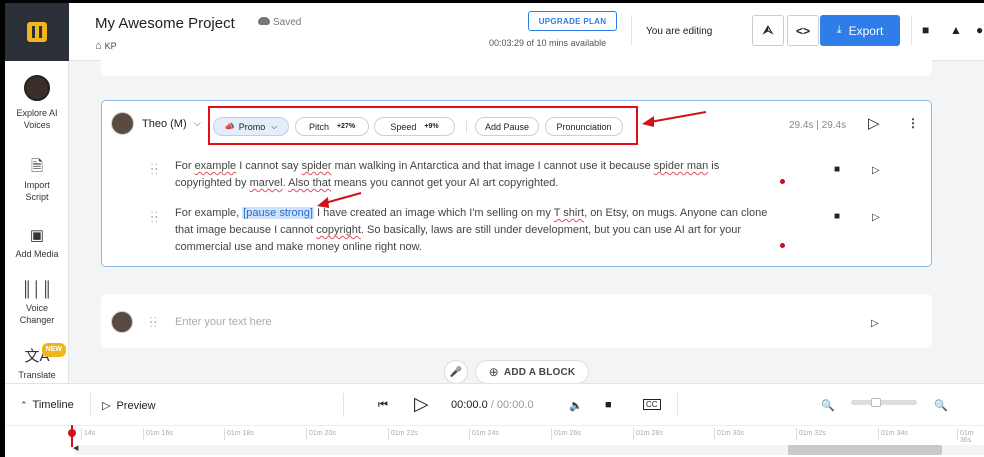 Image resolution: width=984 pixels, height=457 pixels. Describe the element at coordinates (185, 166) in the screenshot. I see `text-run: For` at that location.